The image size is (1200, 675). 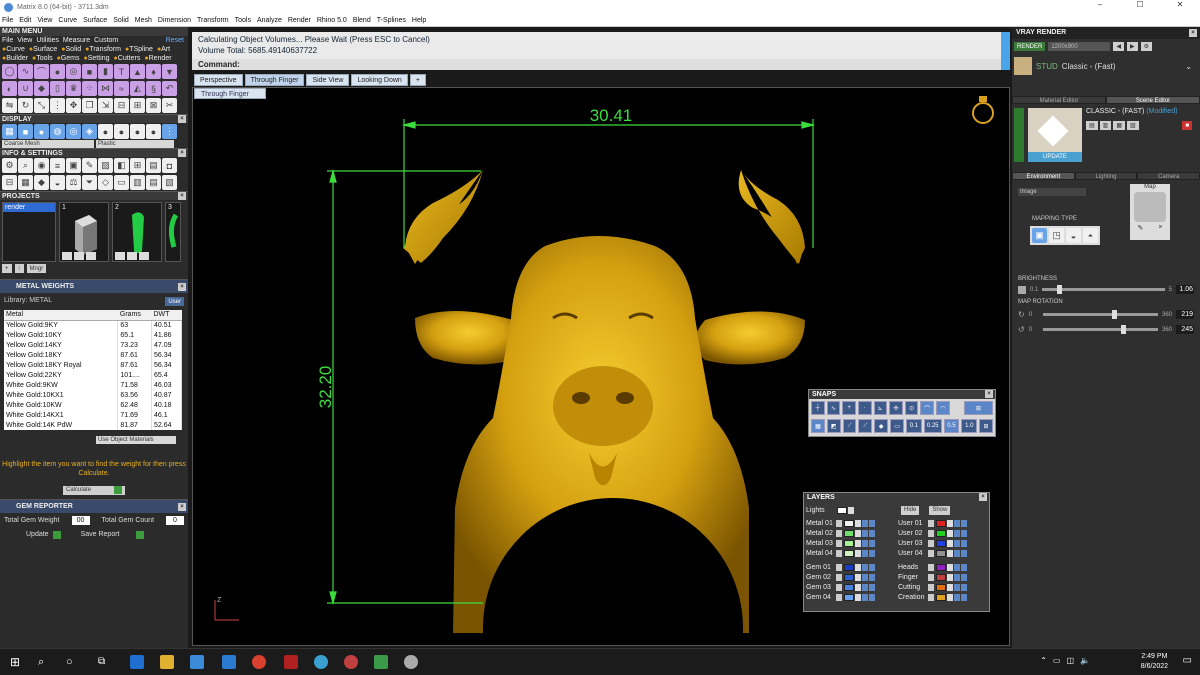 What do you see at coordinates (163, 49) in the screenshot?
I see `main-menu-art: ●Art` at bounding box center [163, 49].